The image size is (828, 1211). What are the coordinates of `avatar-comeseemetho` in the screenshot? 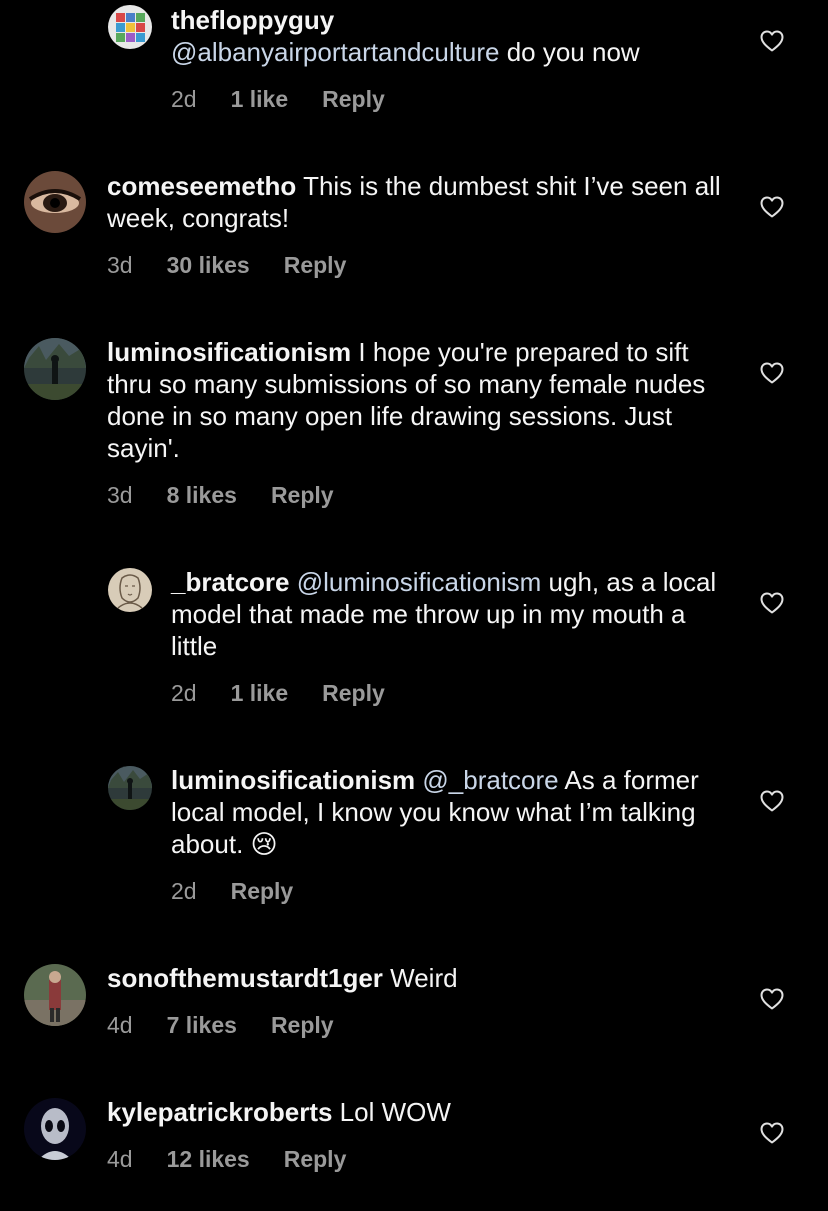 It's located at (55, 202).